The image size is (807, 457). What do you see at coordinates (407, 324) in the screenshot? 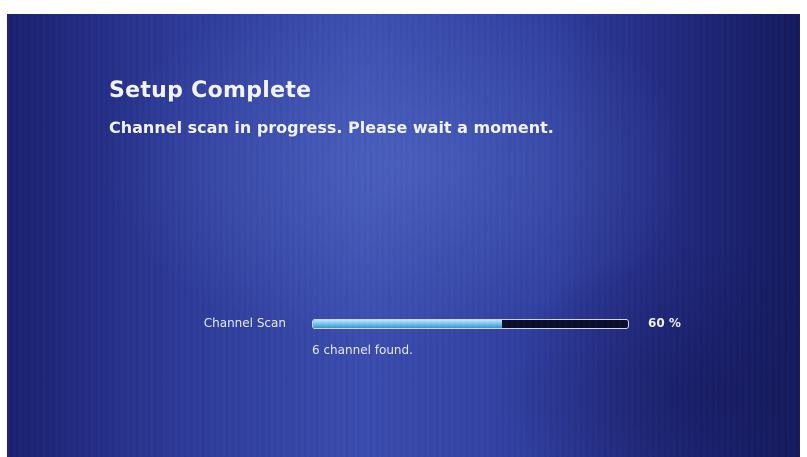
I see `progress-fill` at bounding box center [407, 324].